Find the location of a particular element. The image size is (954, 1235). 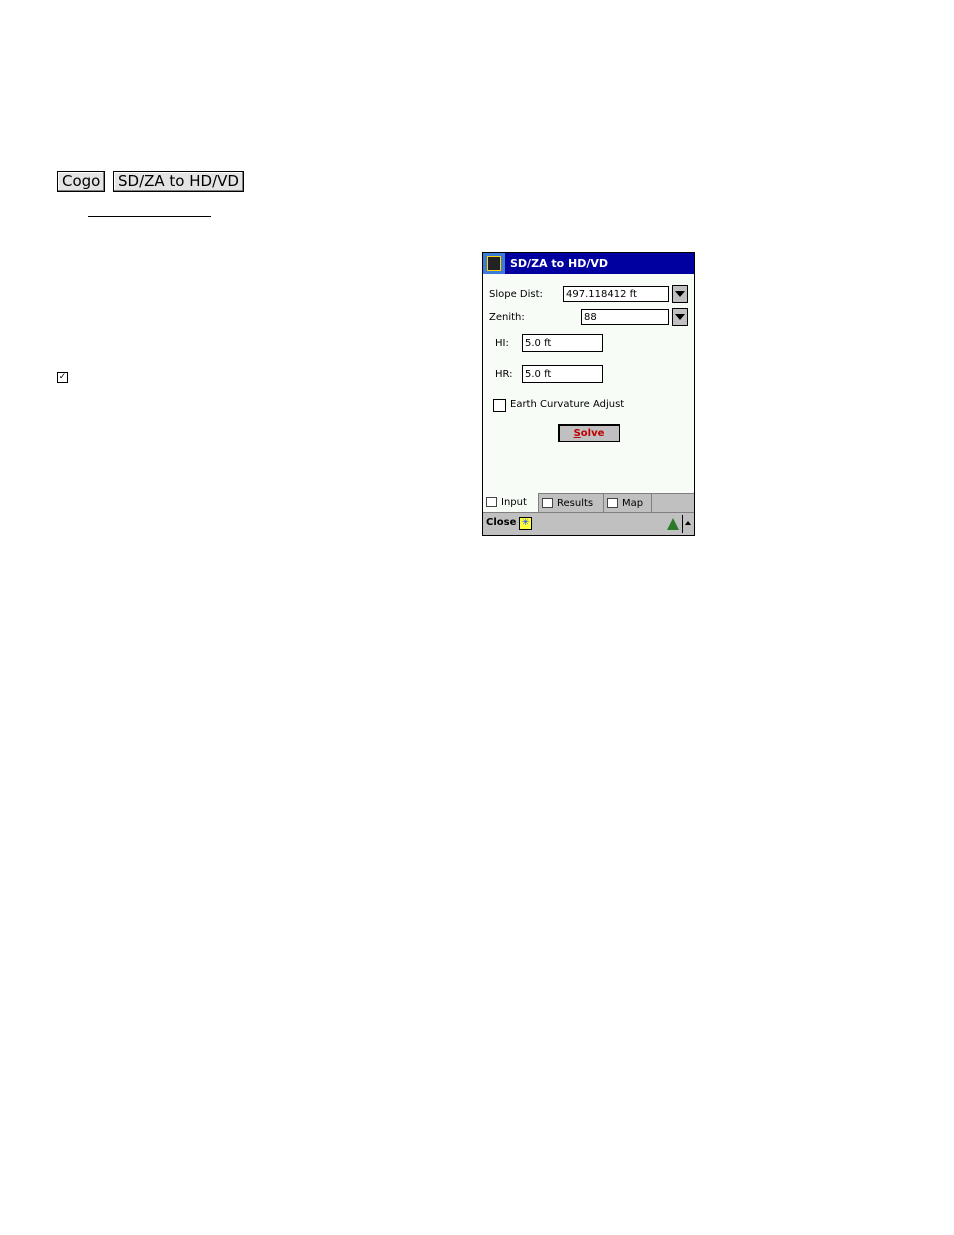

solve-label: olve is located at coordinates (592, 433).